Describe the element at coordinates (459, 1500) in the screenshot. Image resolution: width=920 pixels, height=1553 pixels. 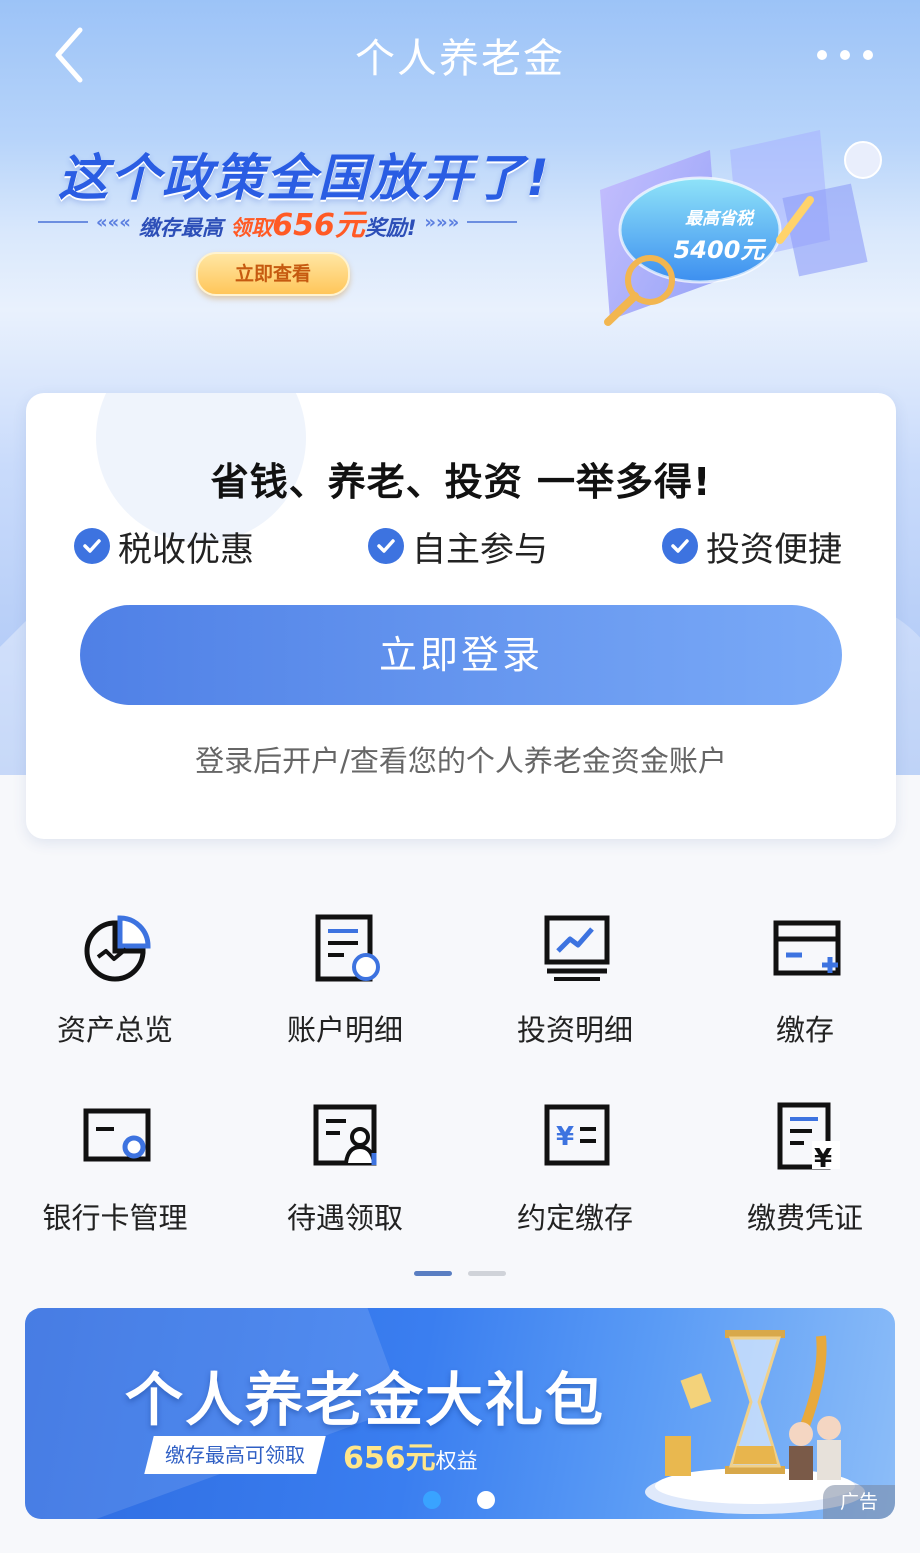
I see `ad-carousel-dots` at that location.